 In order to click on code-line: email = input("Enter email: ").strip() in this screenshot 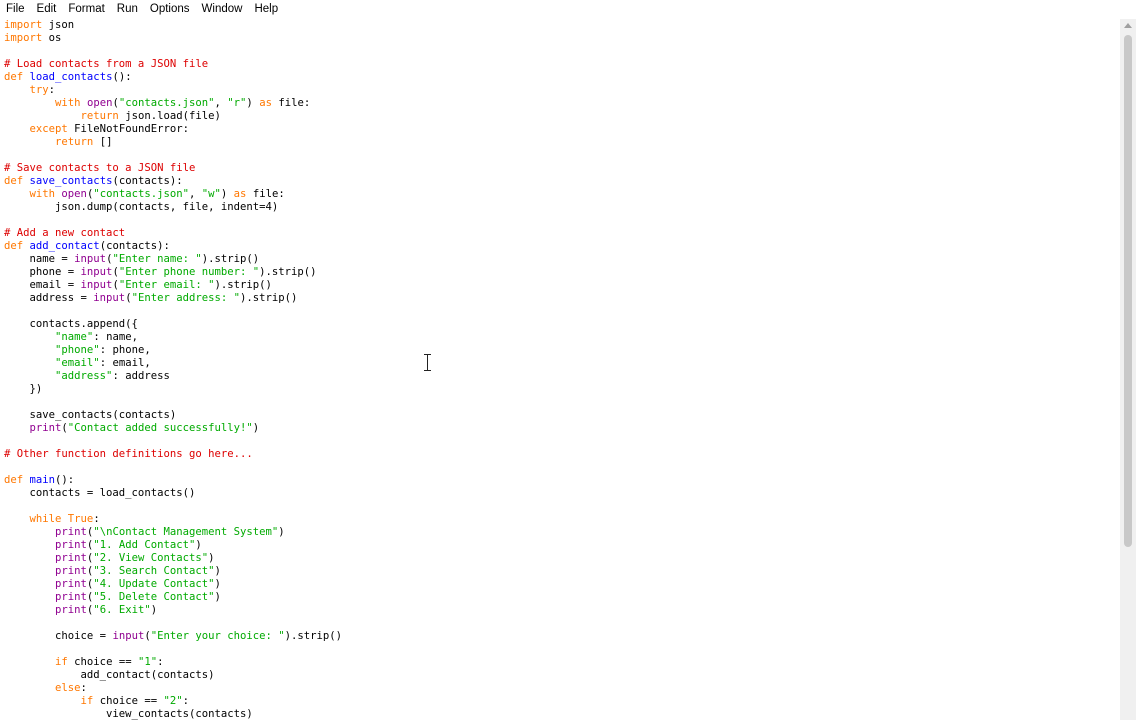, I will do `click(173, 285)`.